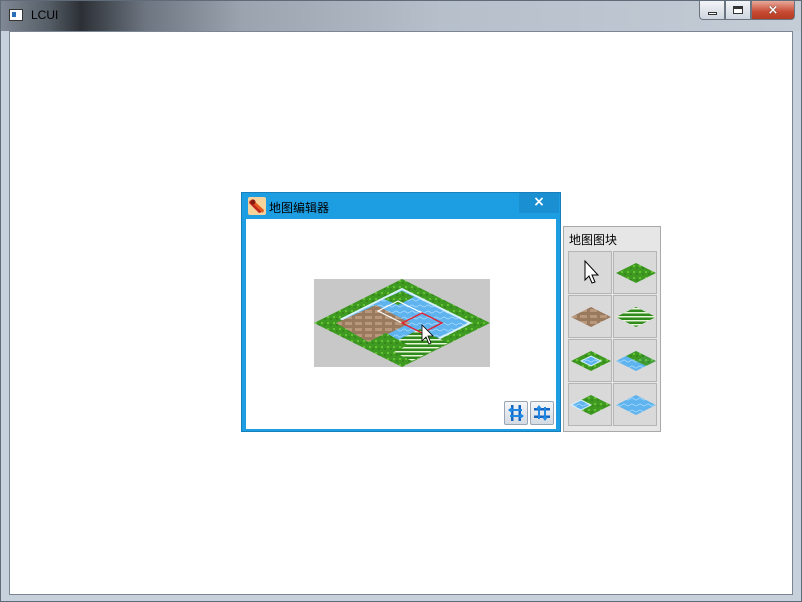 This screenshot has height=602, width=802. I want to click on maximize-button, so click(738, 10).